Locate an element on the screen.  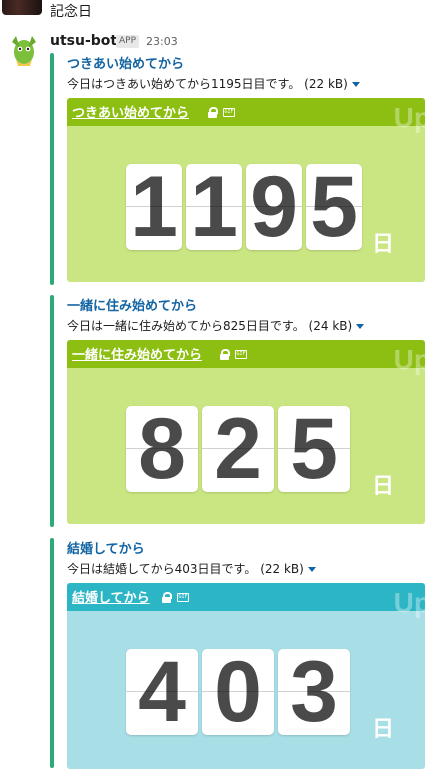
counter-digit: 8 is located at coordinates (162, 449).